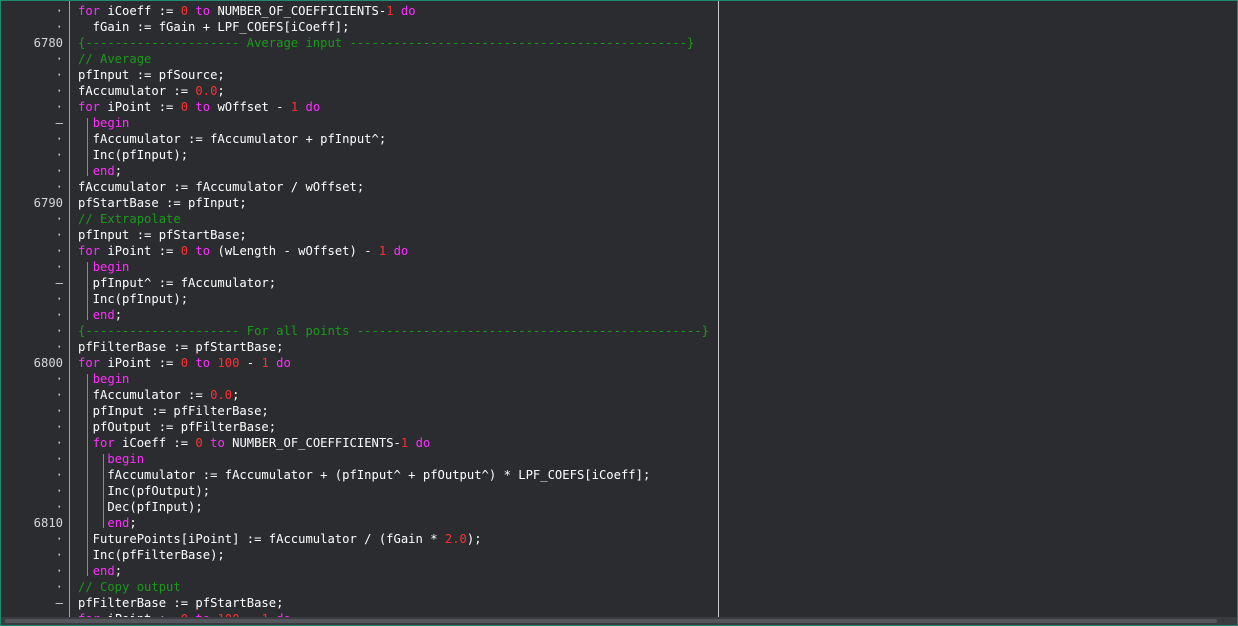  I want to click on code-token: pfOutput := pfFilterBase;, so click(177, 427).